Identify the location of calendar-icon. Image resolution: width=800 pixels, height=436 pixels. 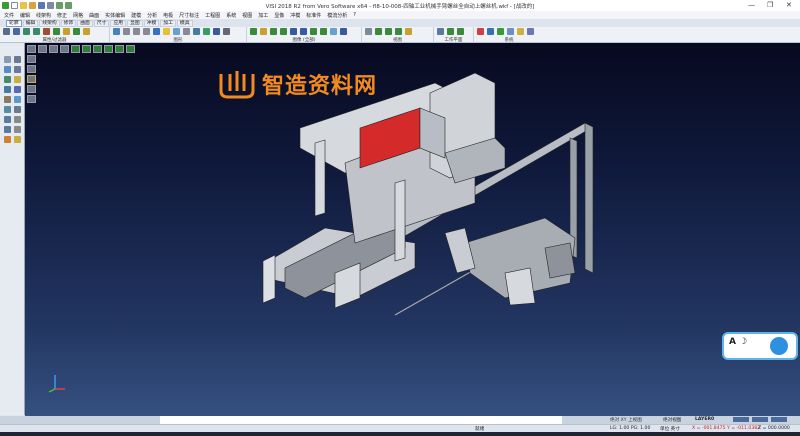
(510, 31).